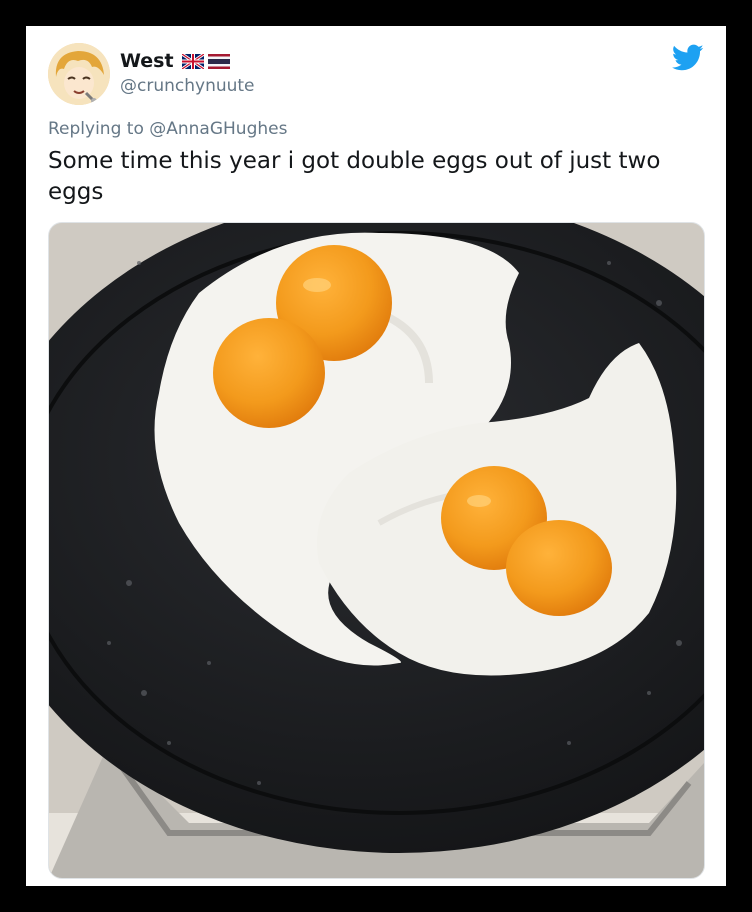 This screenshot has width=752, height=912. What do you see at coordinates (99, 129) in the screenshot?
I see `reply-prefix: Replying to` at bounding box center [99, 129].